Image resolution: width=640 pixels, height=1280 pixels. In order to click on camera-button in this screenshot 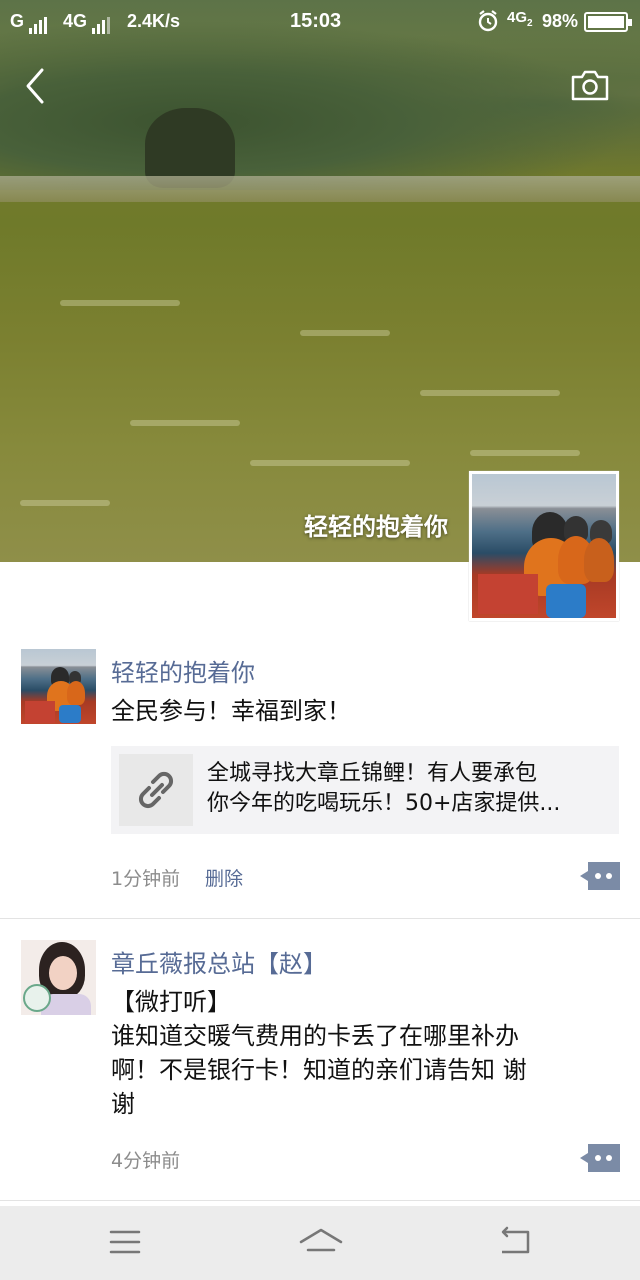, I will do `click(590, 85)`.